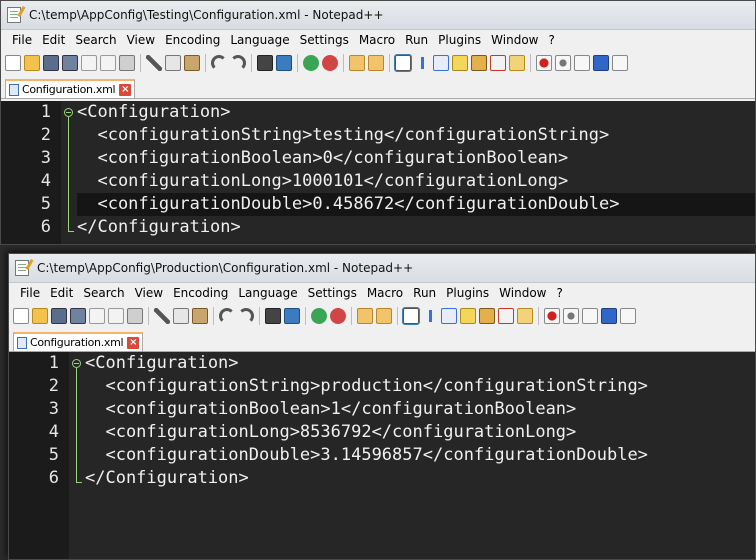  Describe the element at coordinates (45, 204) in the screenshot. I see `line-number: 5` at that location.